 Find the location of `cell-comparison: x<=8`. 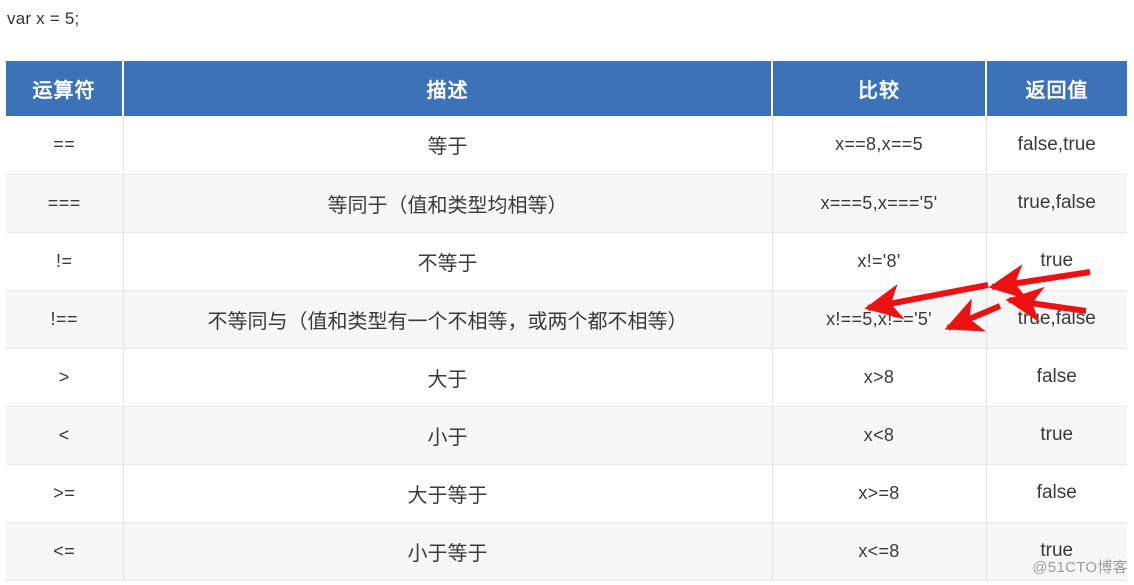

cell-comparison: x<=8 is located at coordinates (879, 551).